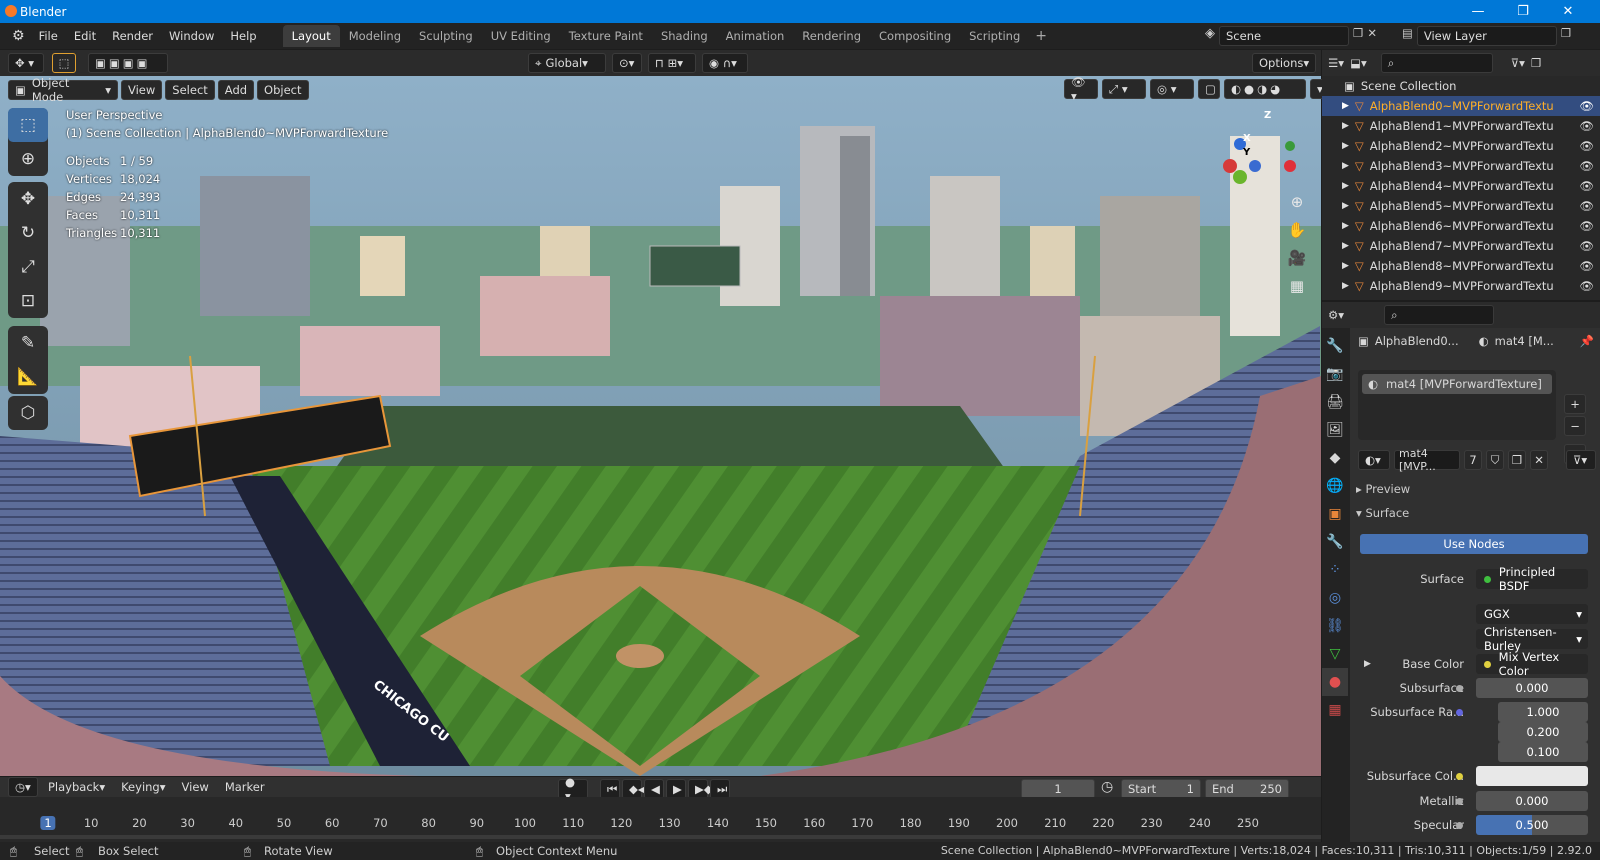 This screenshot has width=1600, height=860. I want to click on add-workspace-icon: +, so click(1041, 36).